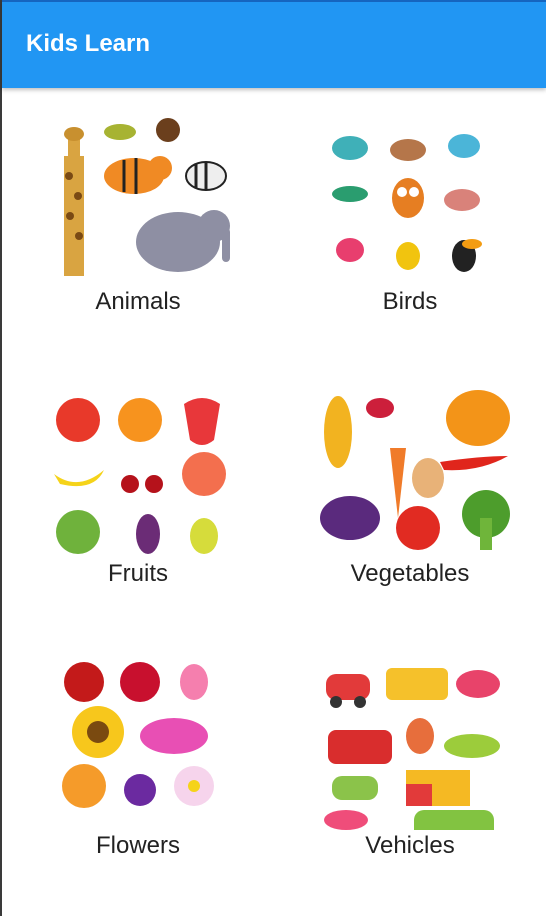 This screenshot has height=916, width=546. I want to click on app-bar: Kids Learn, so click(274, 44).